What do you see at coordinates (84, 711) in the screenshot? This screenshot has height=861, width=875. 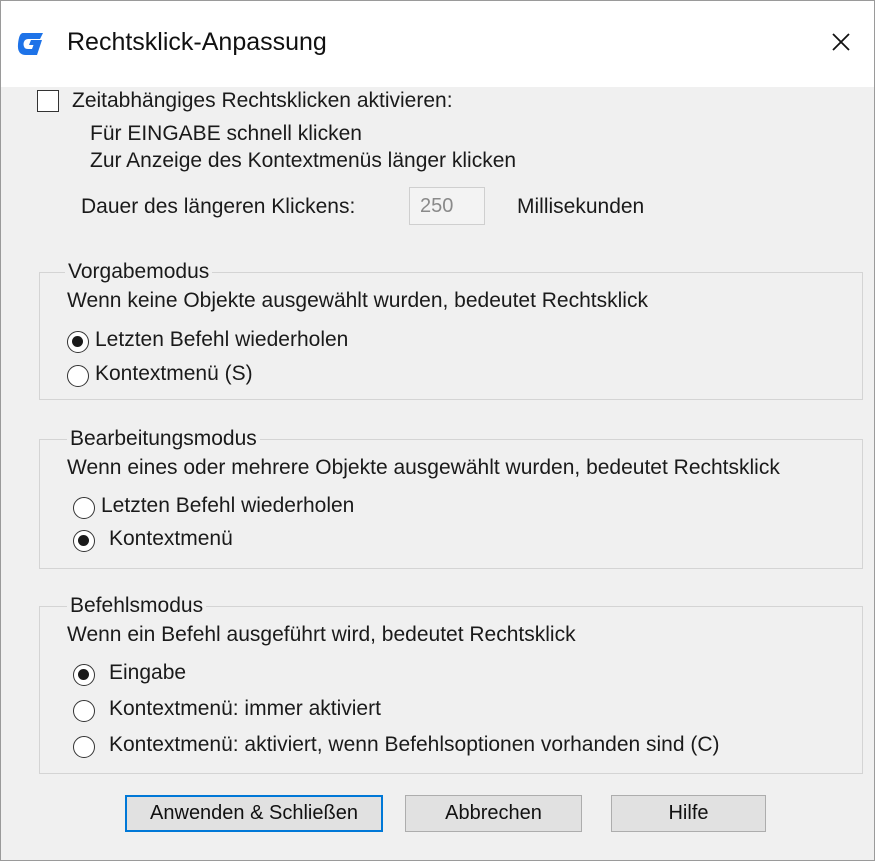 I see `command-mode-context-always-radio` at bounding box center [84, 711].